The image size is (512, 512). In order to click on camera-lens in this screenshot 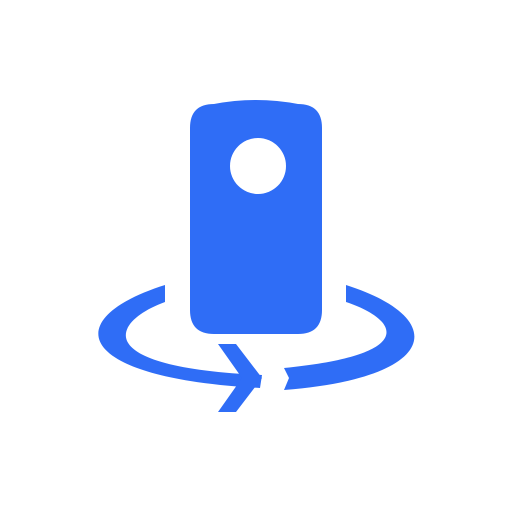, I will do `click(258, 166)`.